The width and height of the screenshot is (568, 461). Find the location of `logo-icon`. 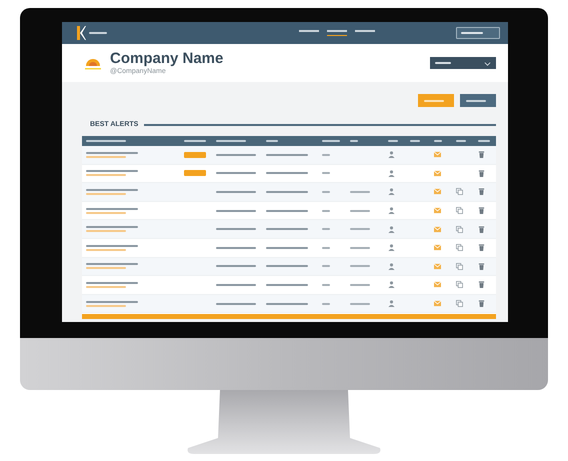

logo-icon is located at coordinates (81, 33).